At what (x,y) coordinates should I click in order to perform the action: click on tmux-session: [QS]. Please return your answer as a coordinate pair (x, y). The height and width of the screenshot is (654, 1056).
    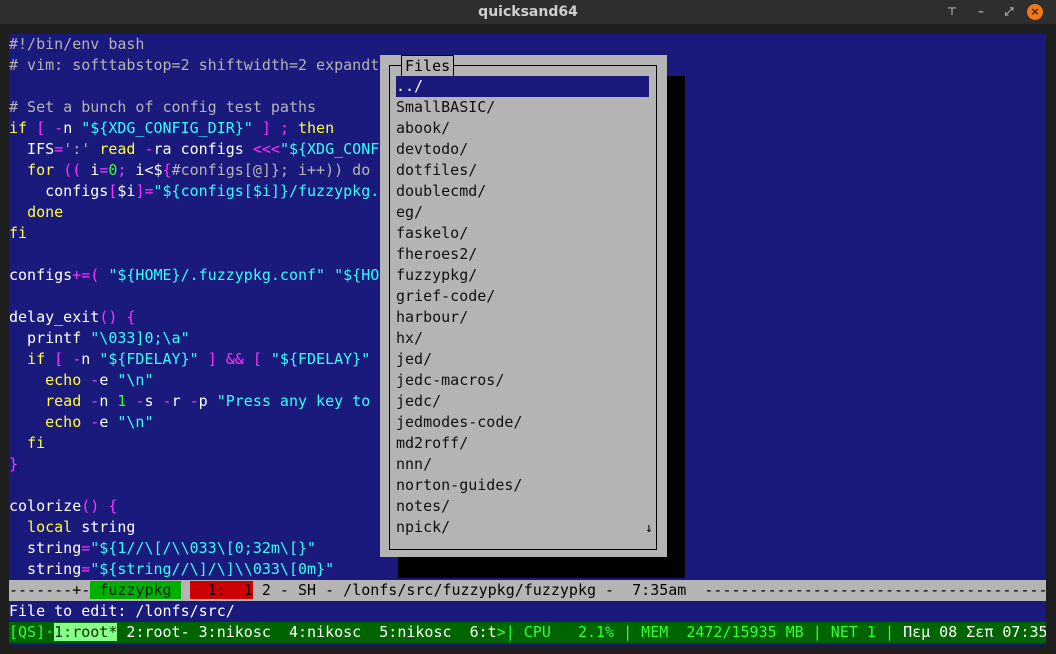
    Looking at the image, I should click on (27, 632).